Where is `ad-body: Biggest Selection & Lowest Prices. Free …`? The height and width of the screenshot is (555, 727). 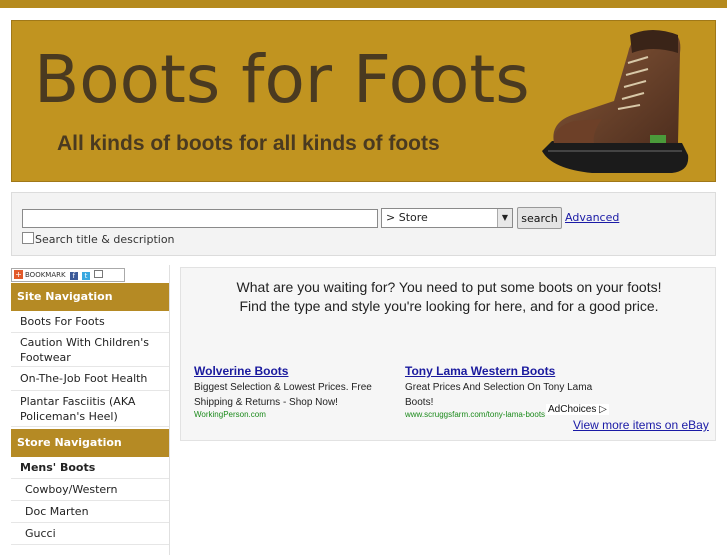
ad-body: Biggest Selection & Lowest Prices. Free … is located at coordinates (283, 395).